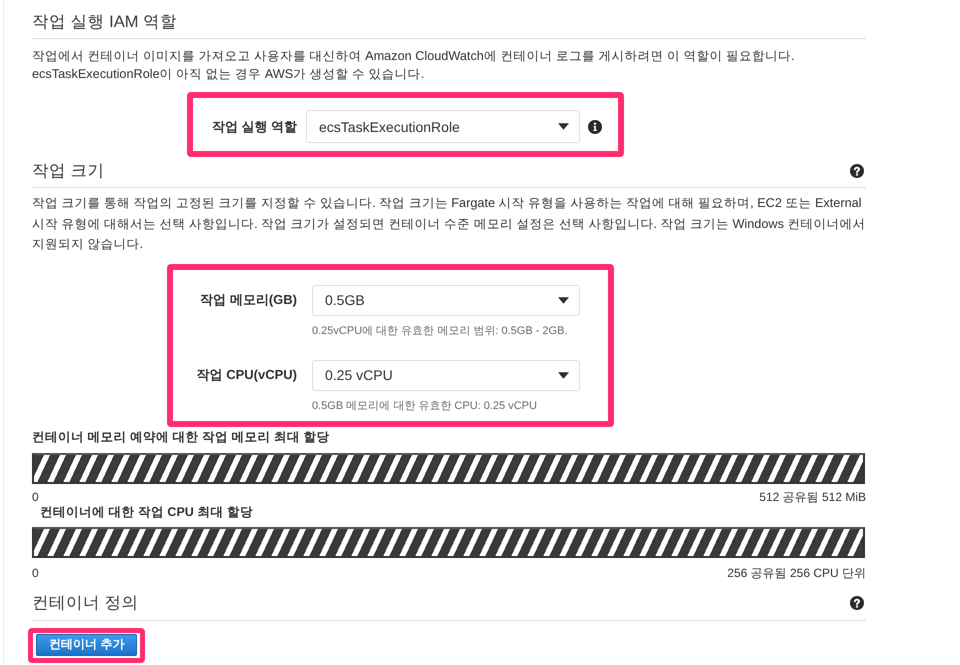 The height and width of the screenshot is (665, 960). What do you see at coordinates (181, 436) in the screenshot?
I see `allocation-title: 컨테이너 메모리 예약에 대한 작업 메모리 최대 할당` at bounding box center [181, 436].